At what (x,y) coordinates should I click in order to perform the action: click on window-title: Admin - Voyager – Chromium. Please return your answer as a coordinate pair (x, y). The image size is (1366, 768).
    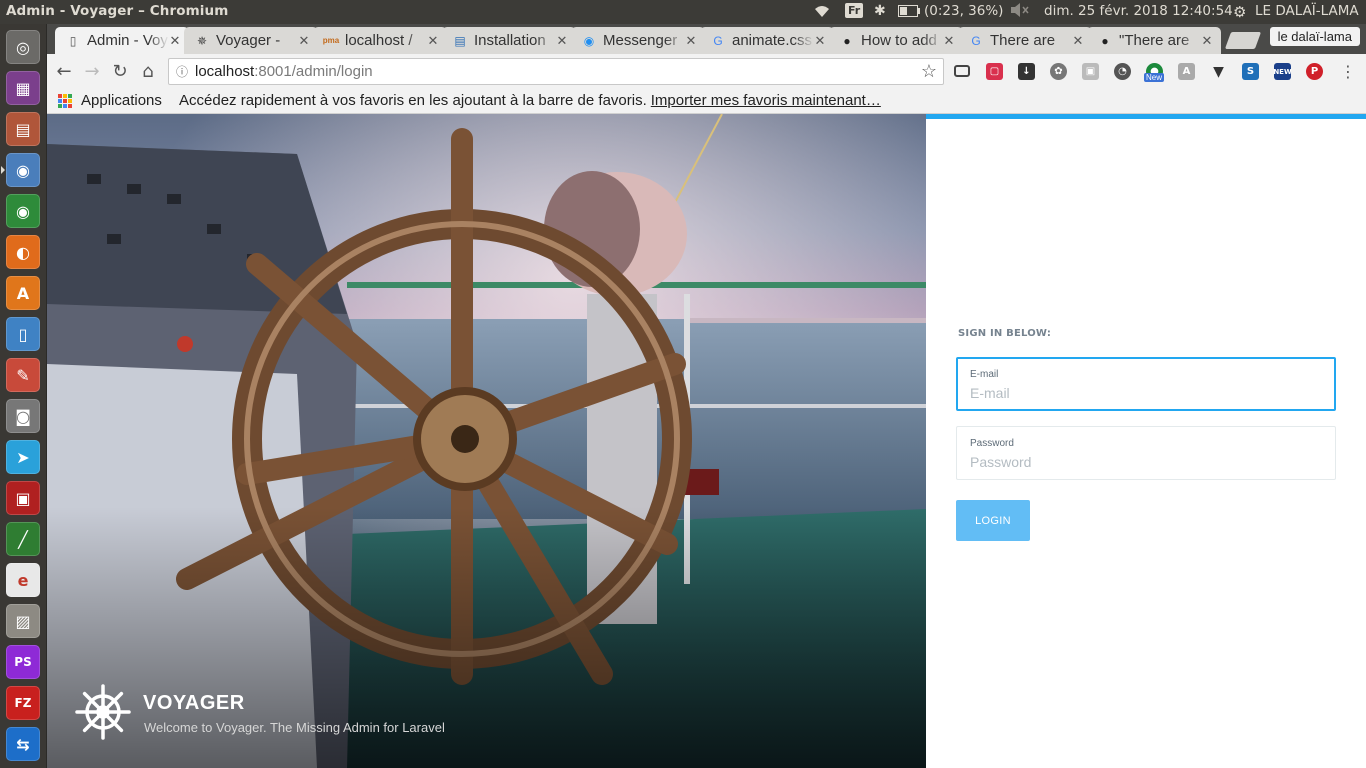
    Looking at the image, I should click on (117, 11).